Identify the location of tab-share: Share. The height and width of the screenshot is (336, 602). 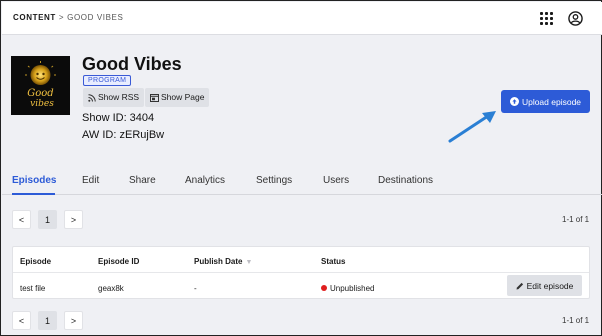
(142, 180).